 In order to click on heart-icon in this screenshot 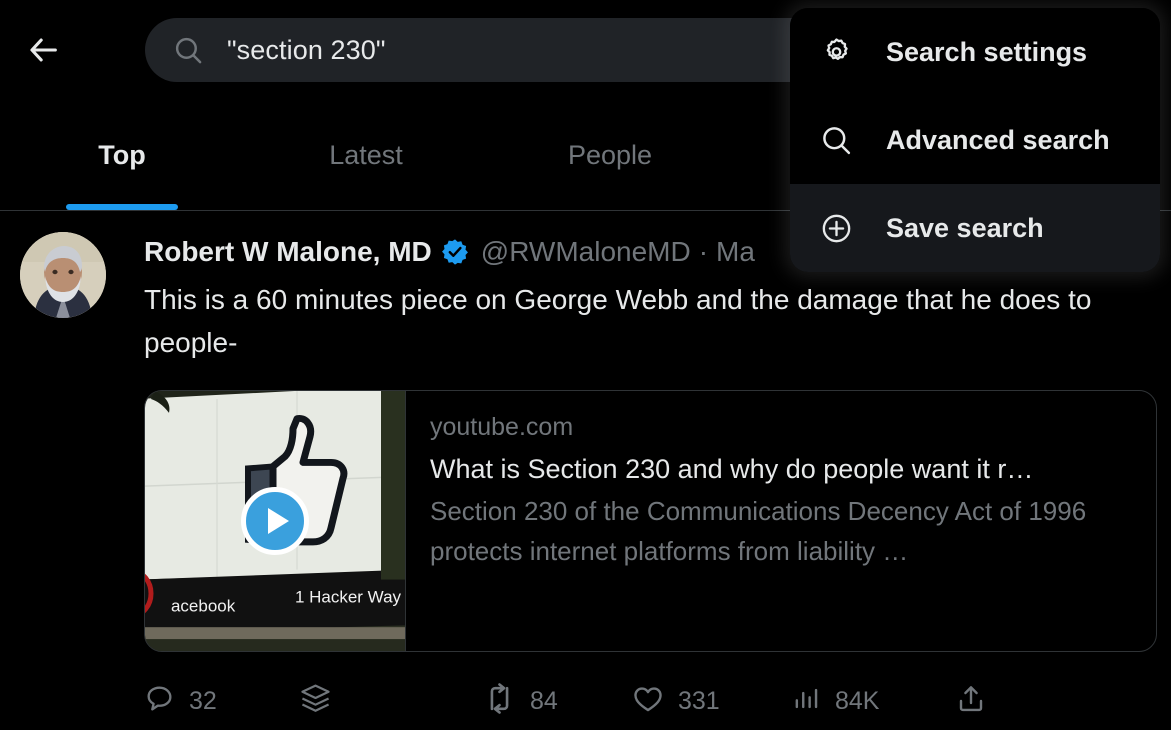, I will do `click(648, 701)`.